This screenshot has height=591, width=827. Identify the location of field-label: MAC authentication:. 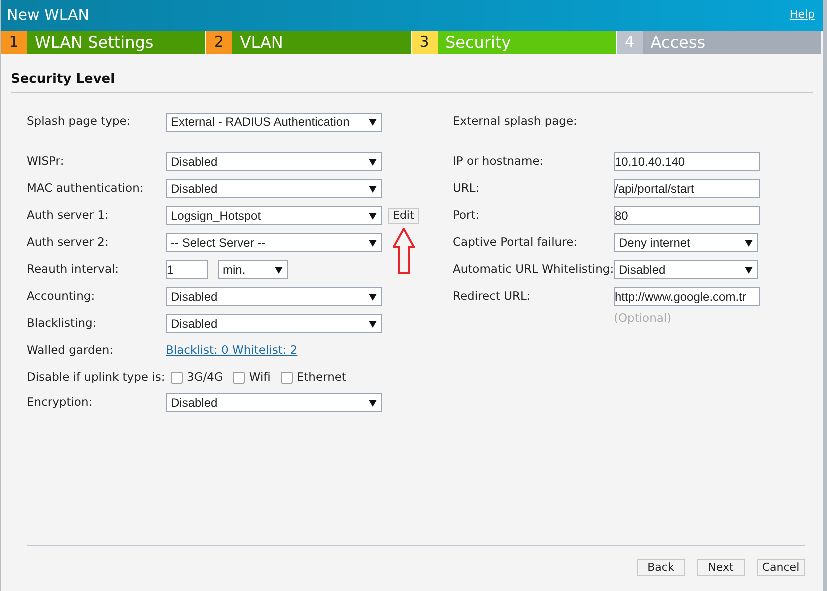
(86, 188).